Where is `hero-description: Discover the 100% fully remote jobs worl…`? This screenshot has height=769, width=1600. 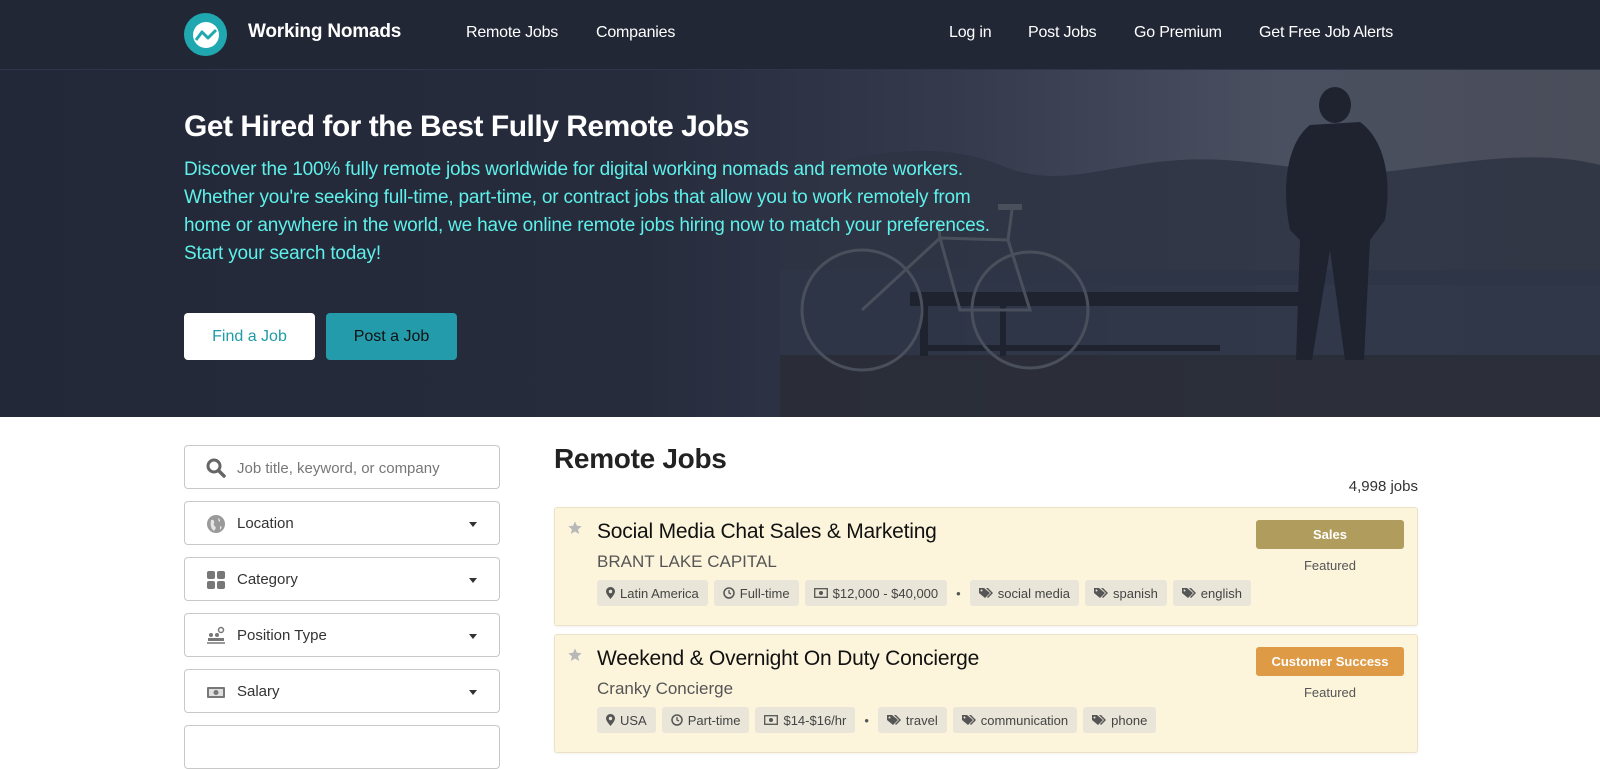 hero-description: Discover the 100% fully remote jobs worl… is located at coordinates (587, 211).